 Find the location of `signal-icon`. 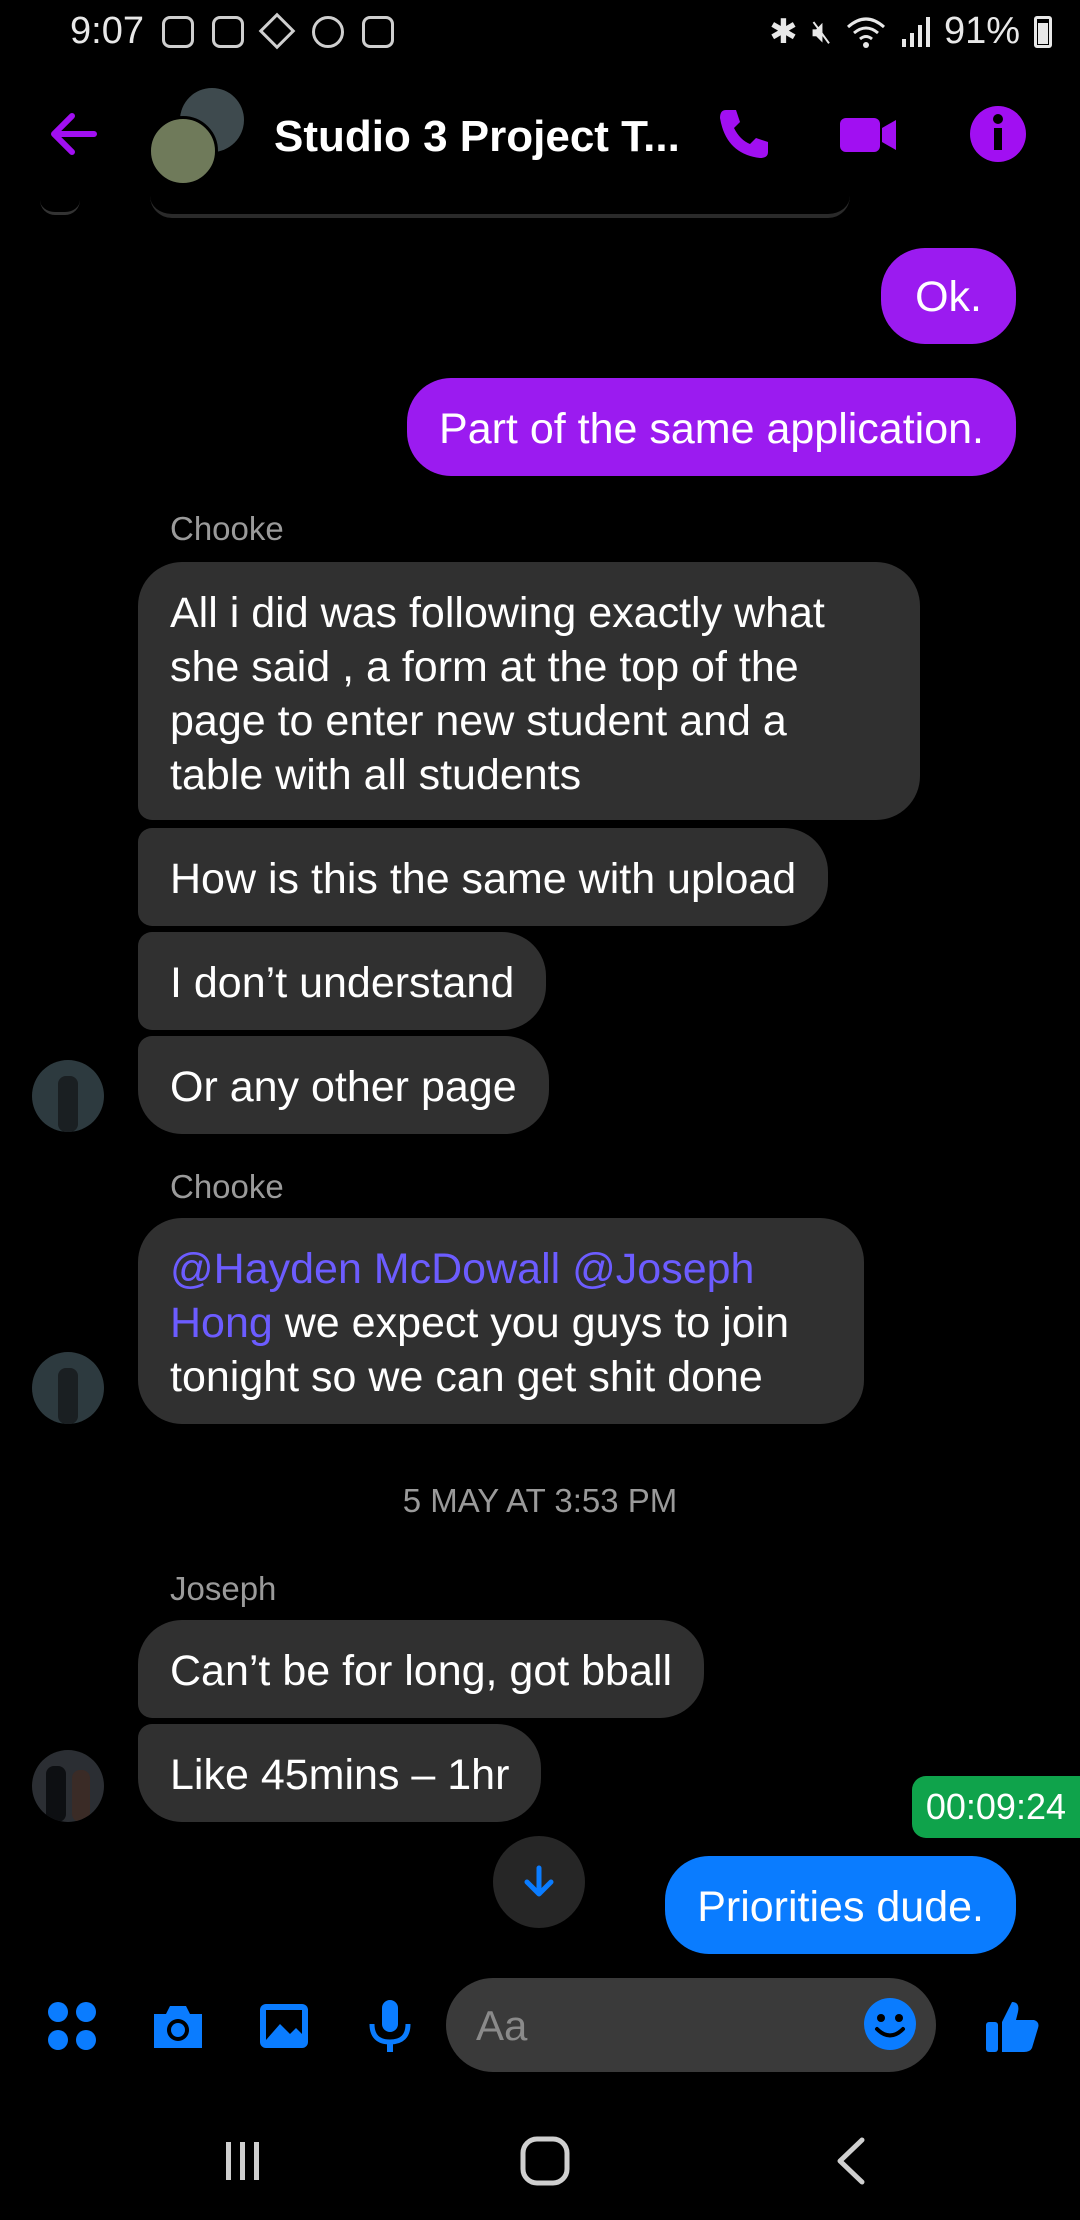

signal-icon is located at coordinates (915, 31).